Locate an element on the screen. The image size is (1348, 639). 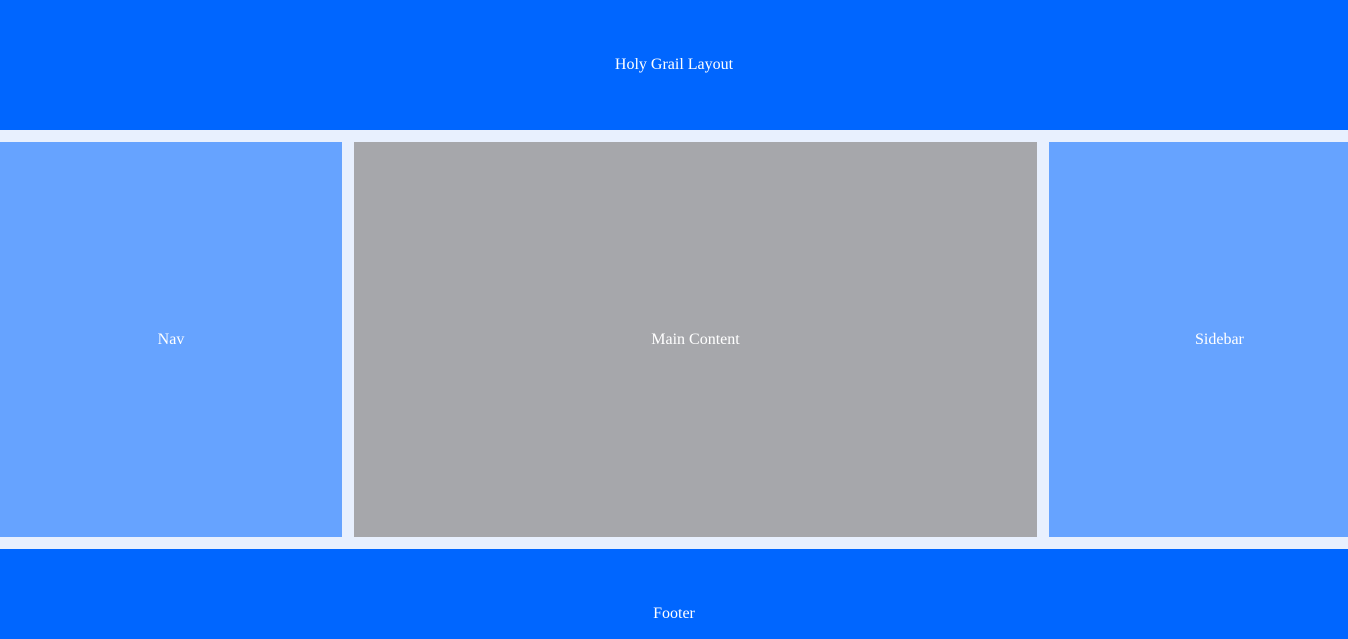
sidebar-panel: Sidebar is located at coordinates (1198, 339).